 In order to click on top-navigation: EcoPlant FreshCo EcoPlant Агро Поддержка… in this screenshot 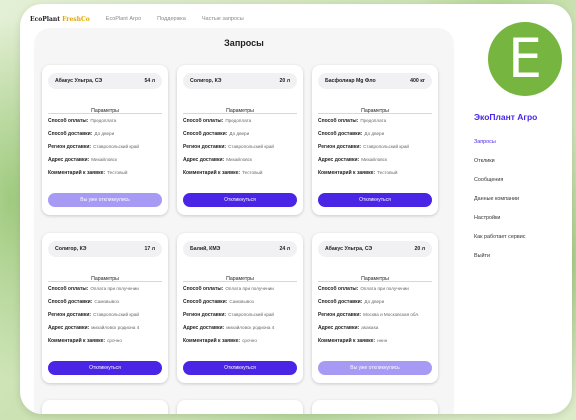, I will do `click(137, 19)`.